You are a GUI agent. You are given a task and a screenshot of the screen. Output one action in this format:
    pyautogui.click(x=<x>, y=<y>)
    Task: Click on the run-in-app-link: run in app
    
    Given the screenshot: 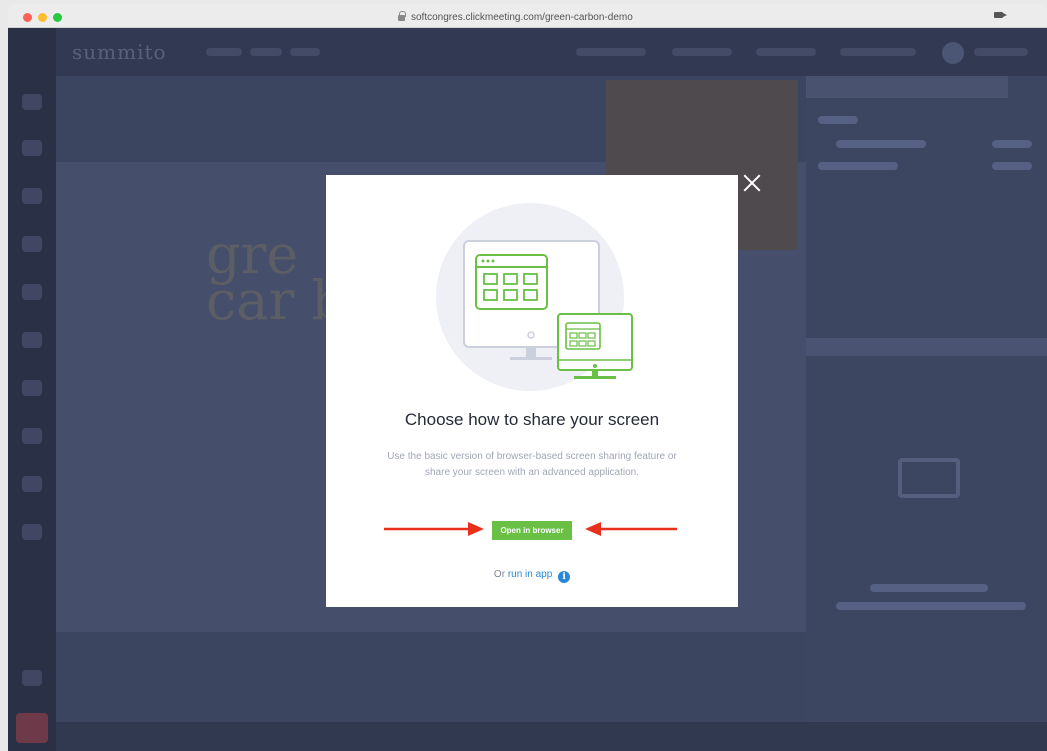 What is the action you would take?
    pyautogui.click(x=530, y=574)
    